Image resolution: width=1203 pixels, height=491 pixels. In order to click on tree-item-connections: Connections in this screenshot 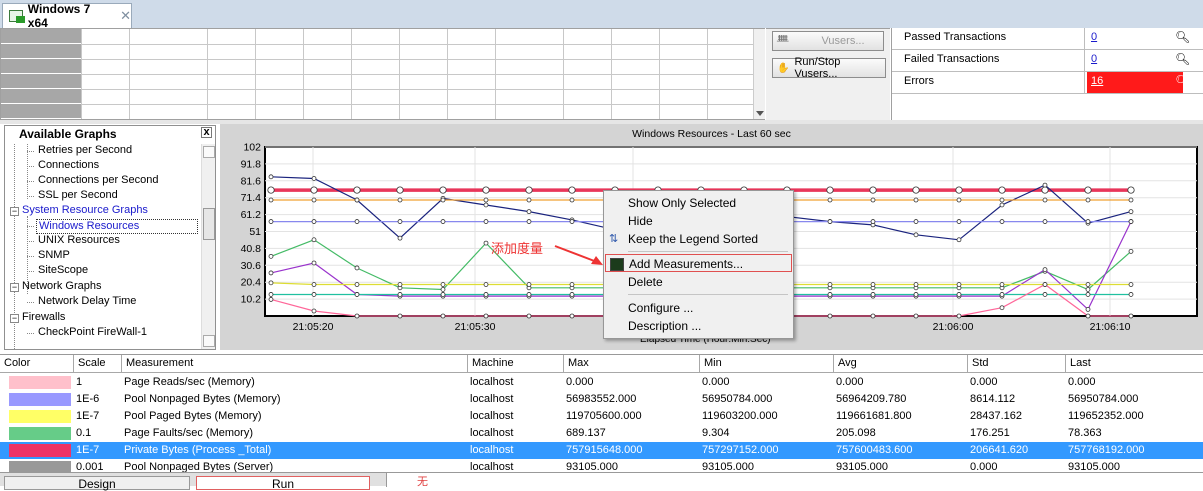, I will do `click(68, 166)`.